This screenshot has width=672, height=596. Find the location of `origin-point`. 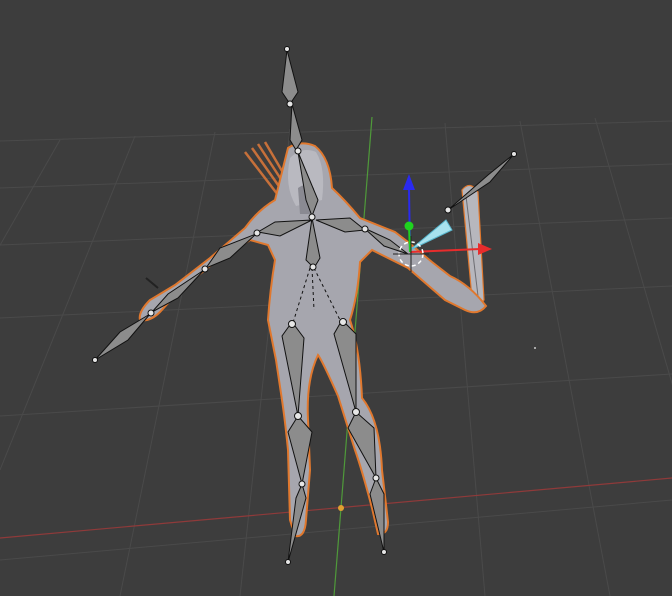

origin-point is located at coordinates (341, 508).